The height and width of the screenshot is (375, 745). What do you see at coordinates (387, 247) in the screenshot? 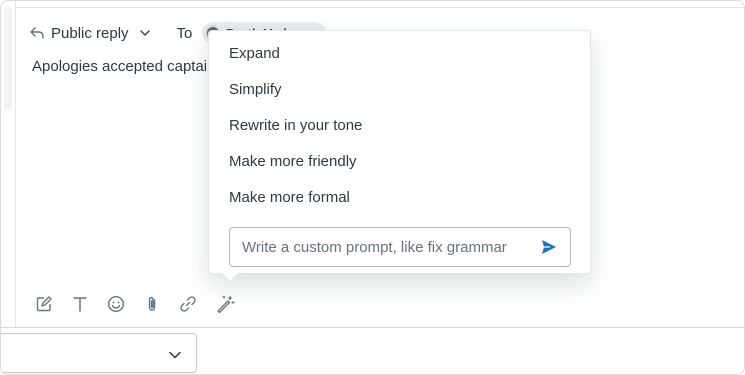
I see `custom-prompt-input` at bounding box center [387, 247].